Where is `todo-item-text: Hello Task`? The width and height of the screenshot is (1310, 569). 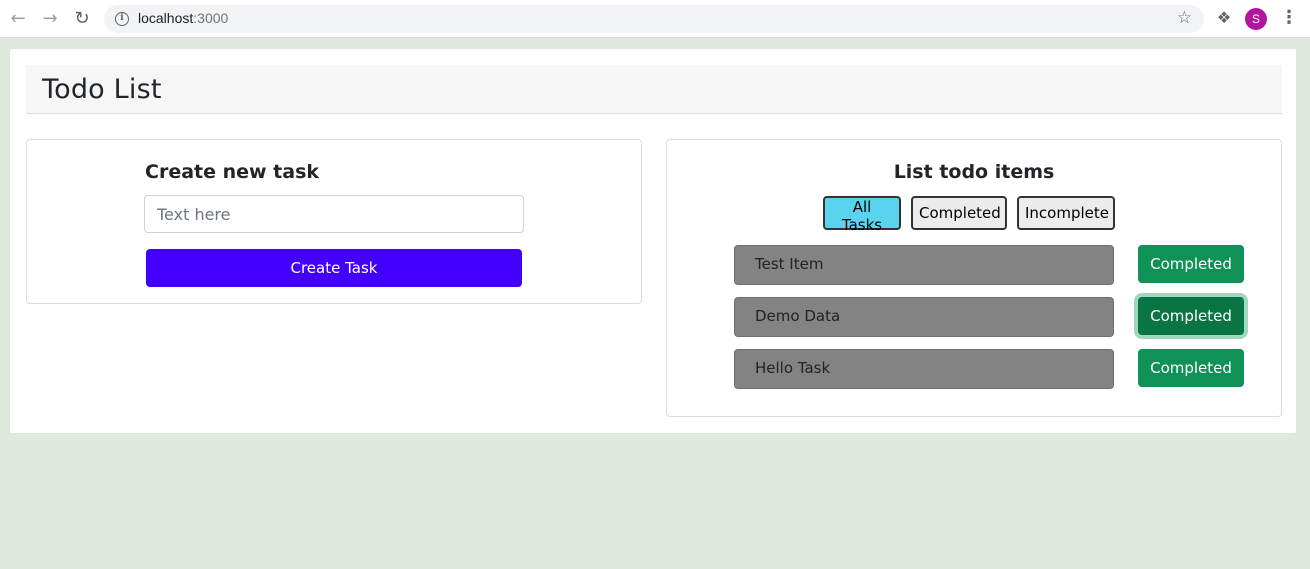
todo-item-text: Hello Task is located at coordinates (793, 368).